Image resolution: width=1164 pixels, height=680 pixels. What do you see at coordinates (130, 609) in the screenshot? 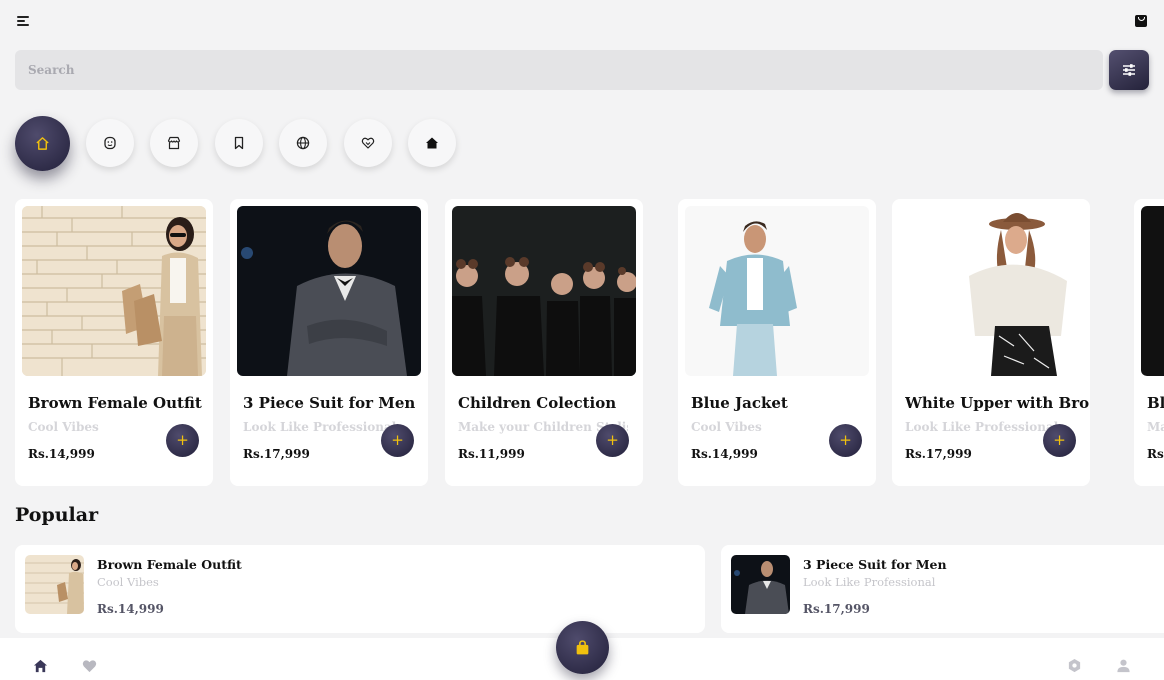
I see `popular-item-price: Rs.14,999` at bounding box center [130, 609].